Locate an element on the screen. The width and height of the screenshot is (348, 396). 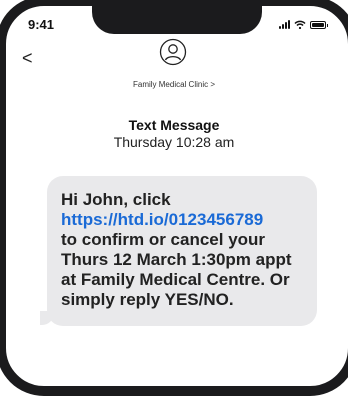
status-icons is located at coordinates (303, 24).